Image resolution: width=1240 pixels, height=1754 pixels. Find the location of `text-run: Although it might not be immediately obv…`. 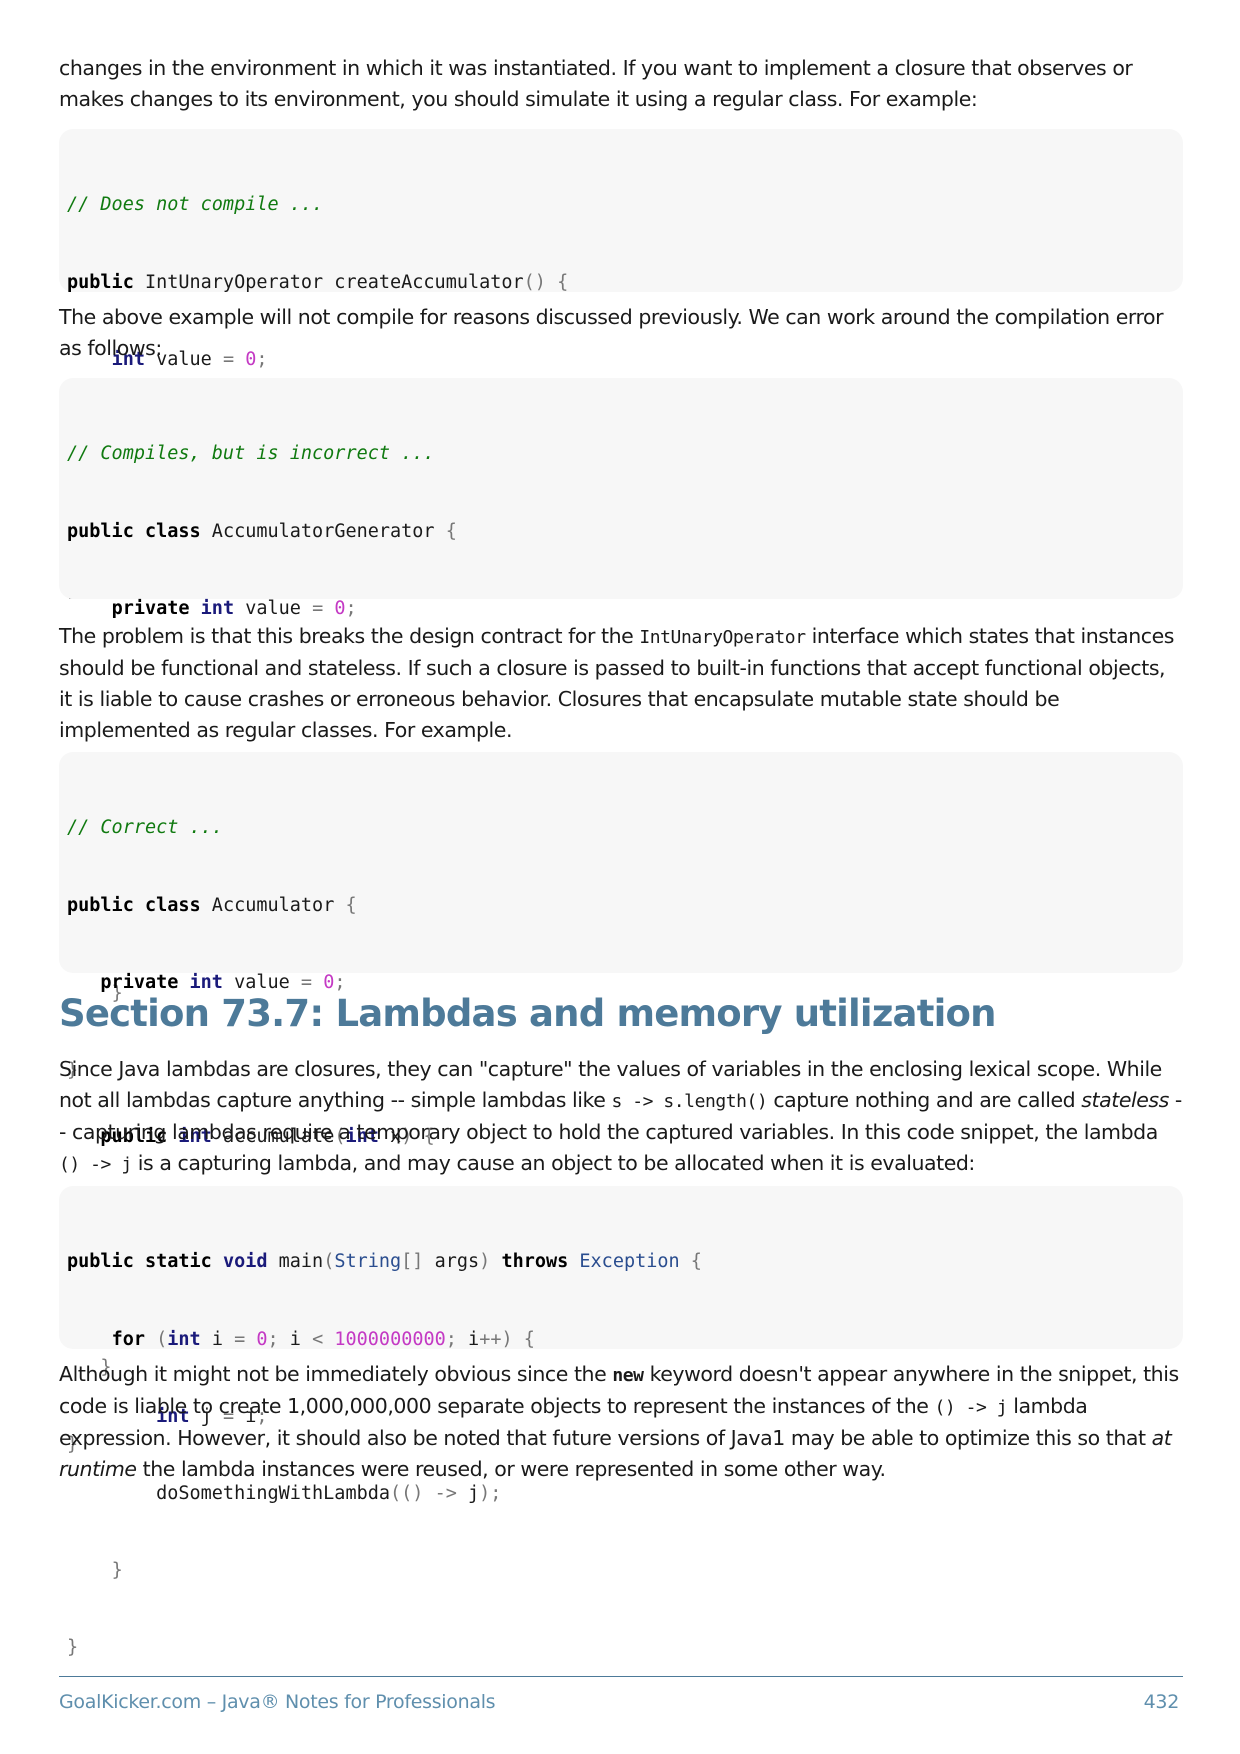

text-run: Although it might not be immediately obv… is located at coordinates (336, 1374).